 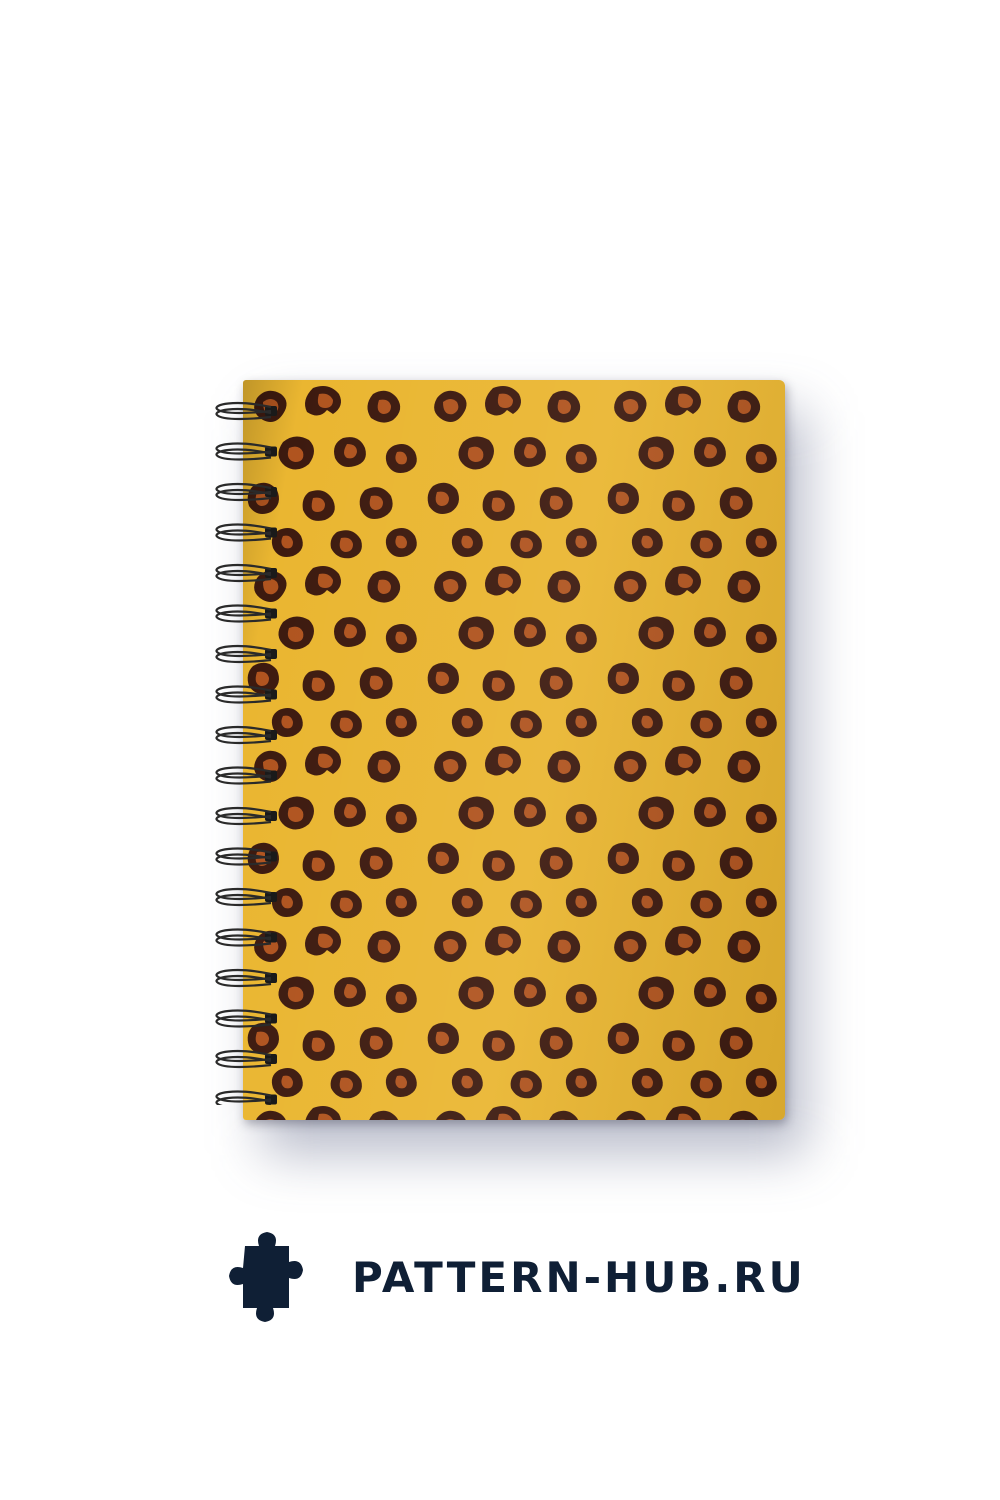 What do you see at coordinates (579, 1277) in the screenshot?
I see `brand-site-name: PATTERN-HUB.RU` at bounding box center [579, 1277].